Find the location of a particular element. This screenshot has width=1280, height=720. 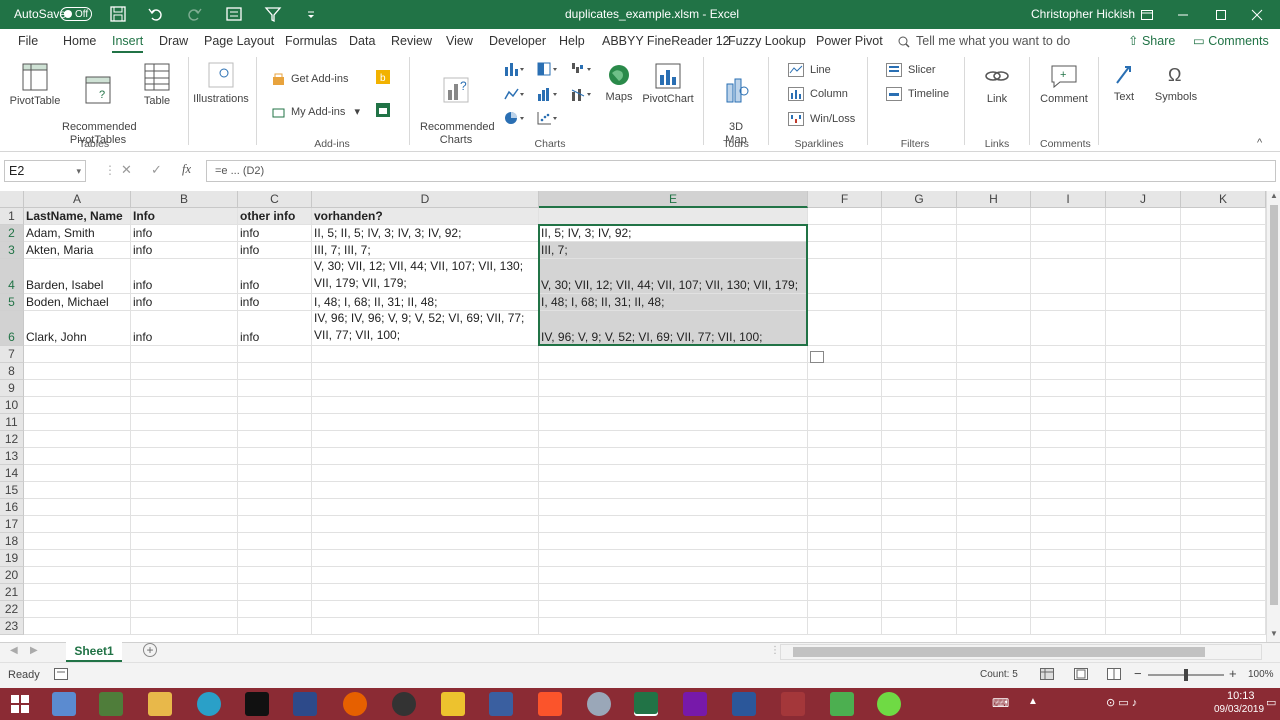

cell-b14 is located at coordinates (184, 473).